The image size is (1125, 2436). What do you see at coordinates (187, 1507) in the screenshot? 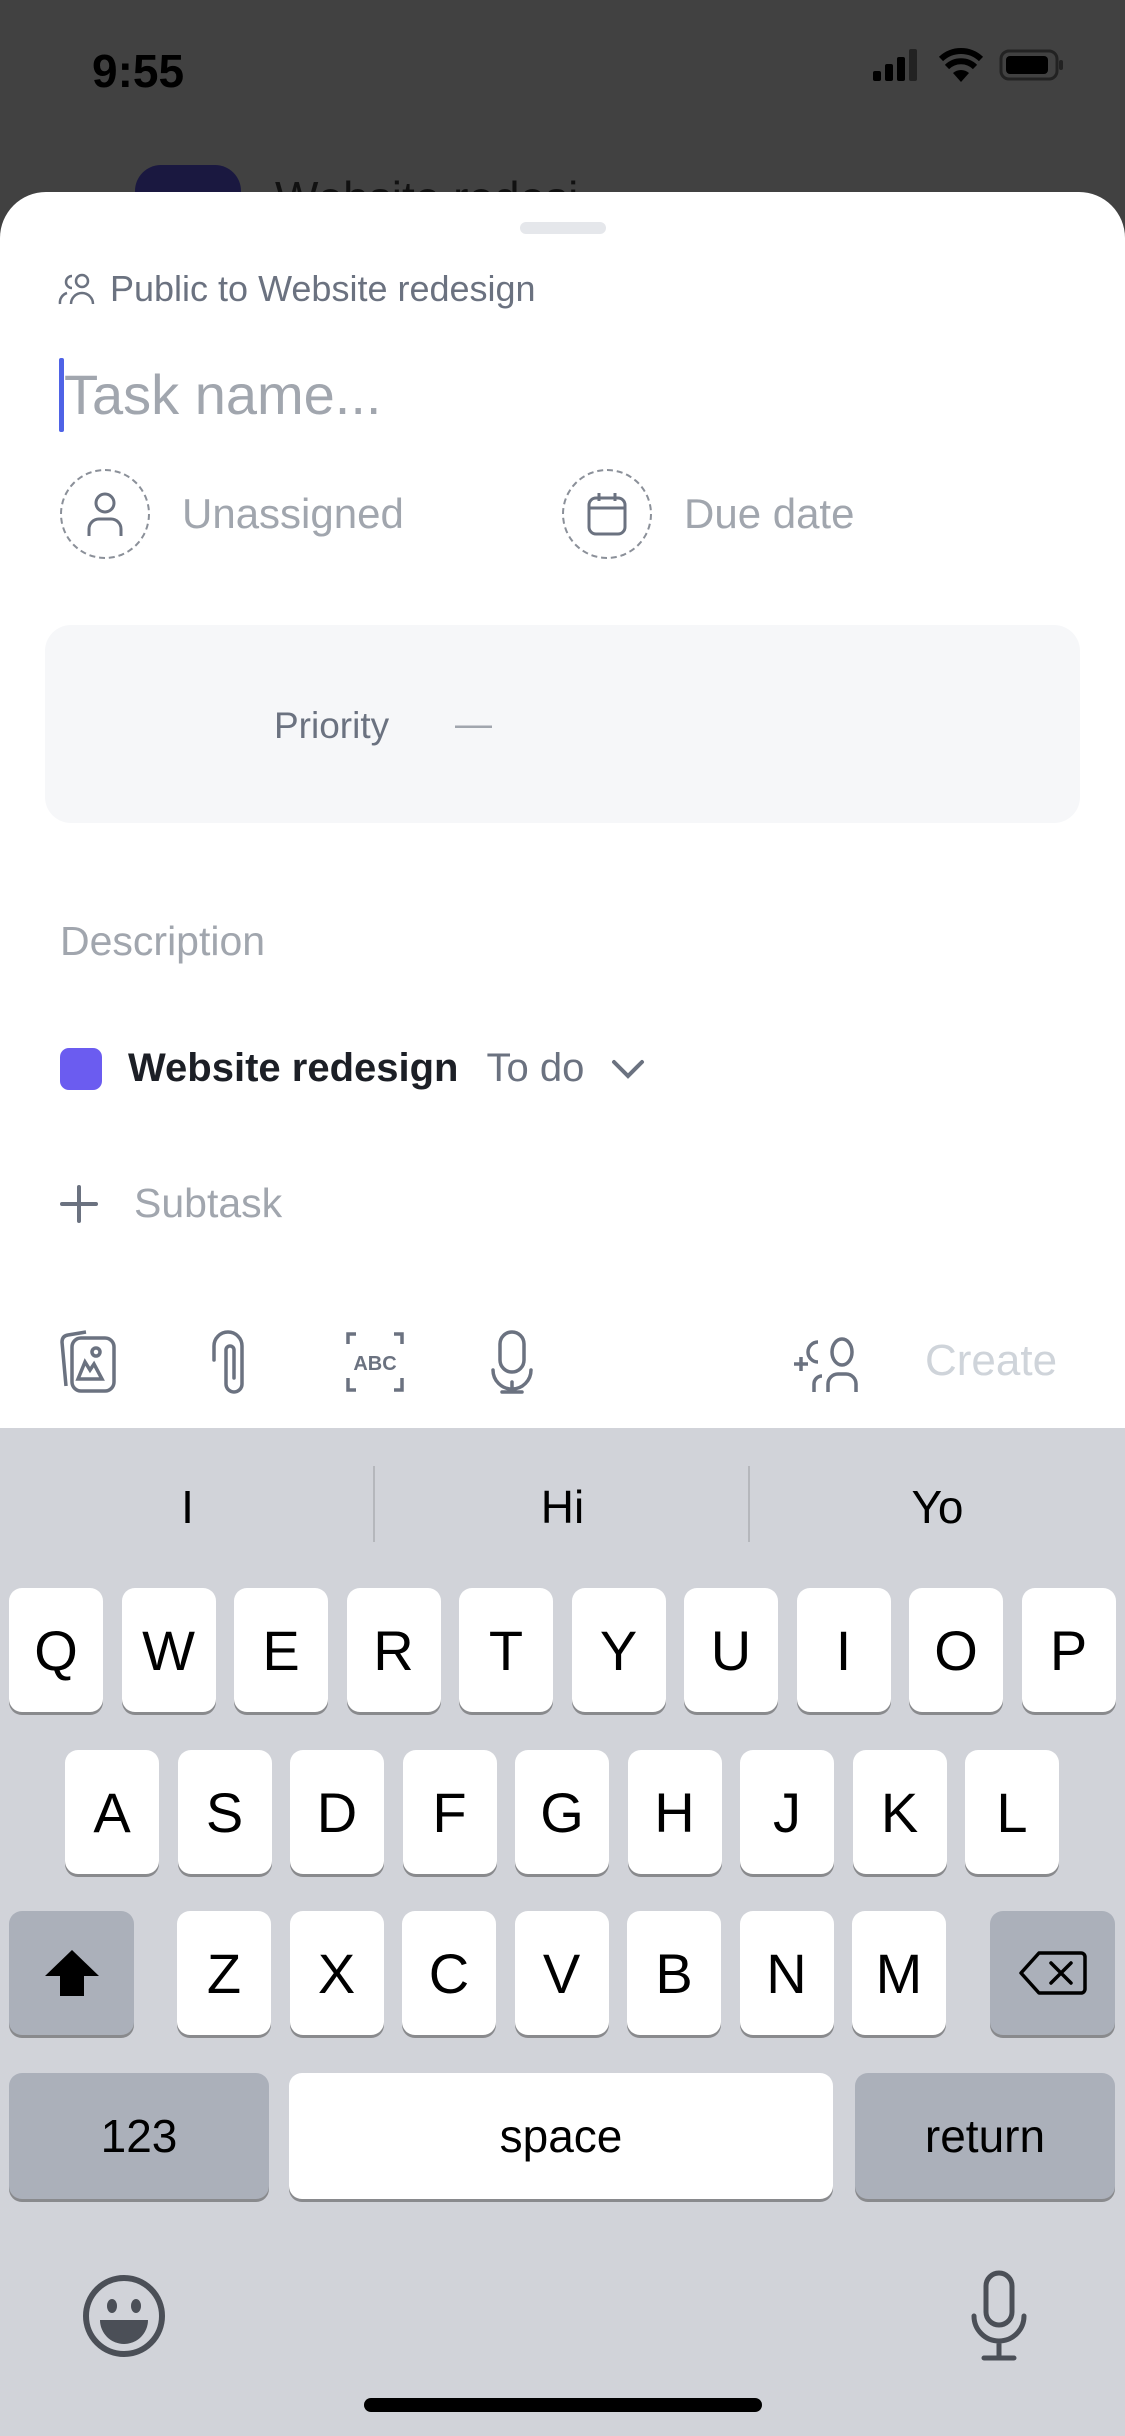
I see `suggestion-1: I` at bounding box center [187, 1507].